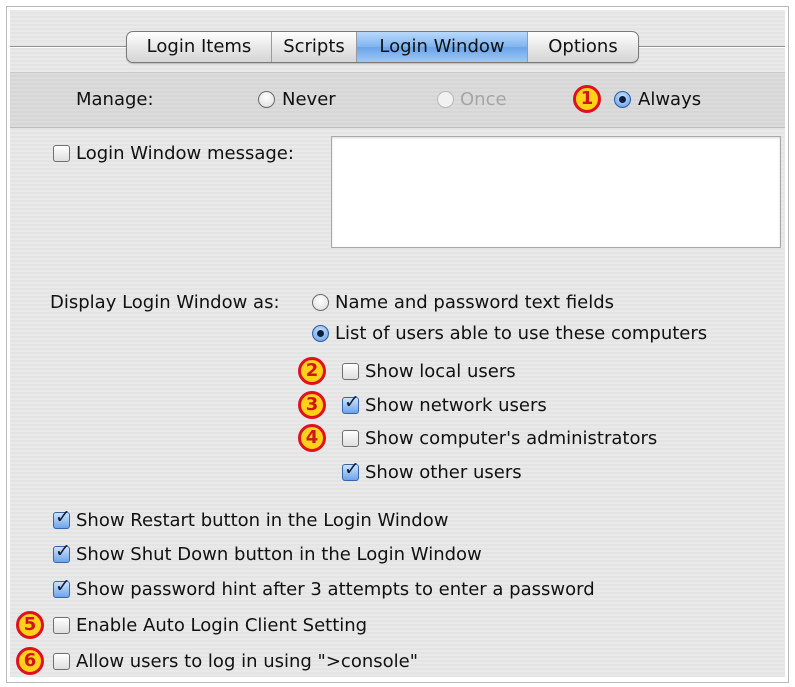 This screenshot has height=687, width=795. I want to click on login-message-label: Login Window message:, so click(185, 153).